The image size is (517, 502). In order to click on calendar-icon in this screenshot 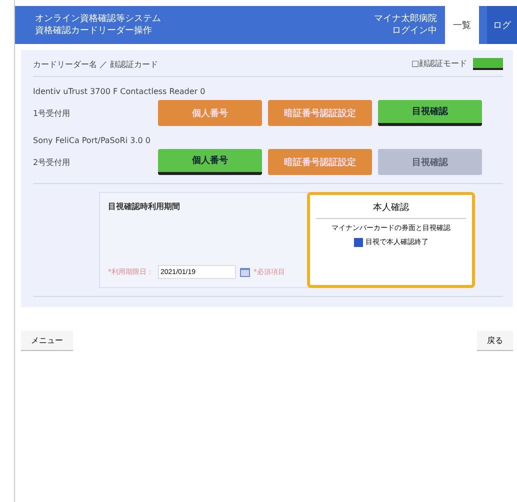, I will do `click(245, 272)`.